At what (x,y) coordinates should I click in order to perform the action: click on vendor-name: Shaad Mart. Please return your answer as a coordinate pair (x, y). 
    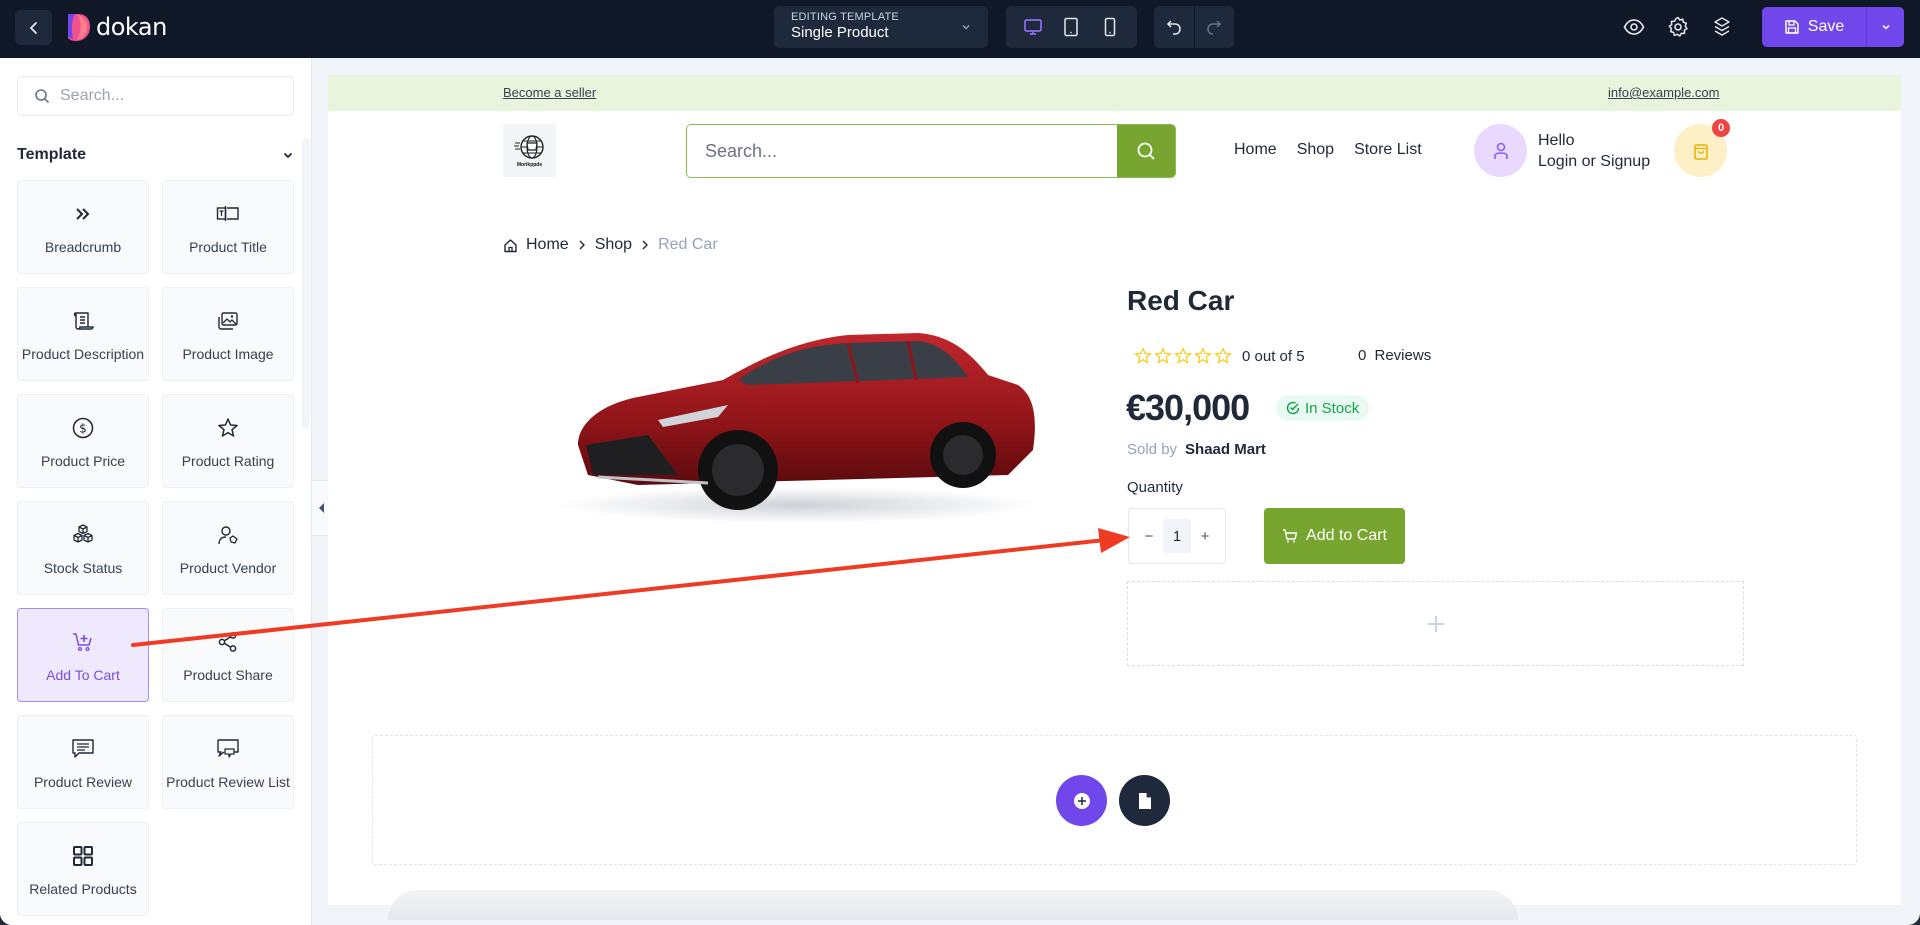
    Looking at the image, I should click on (1225, 449).